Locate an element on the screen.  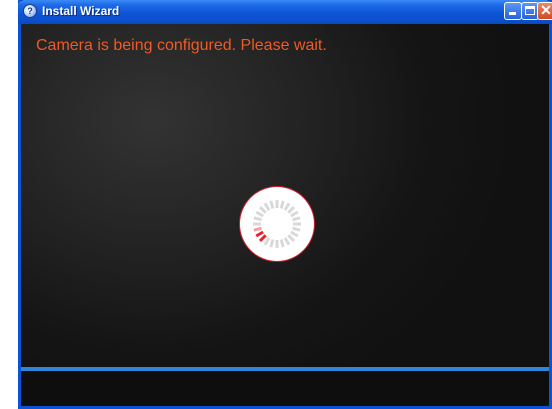
close-icon: ✕ is located at coordinates (546, 10).